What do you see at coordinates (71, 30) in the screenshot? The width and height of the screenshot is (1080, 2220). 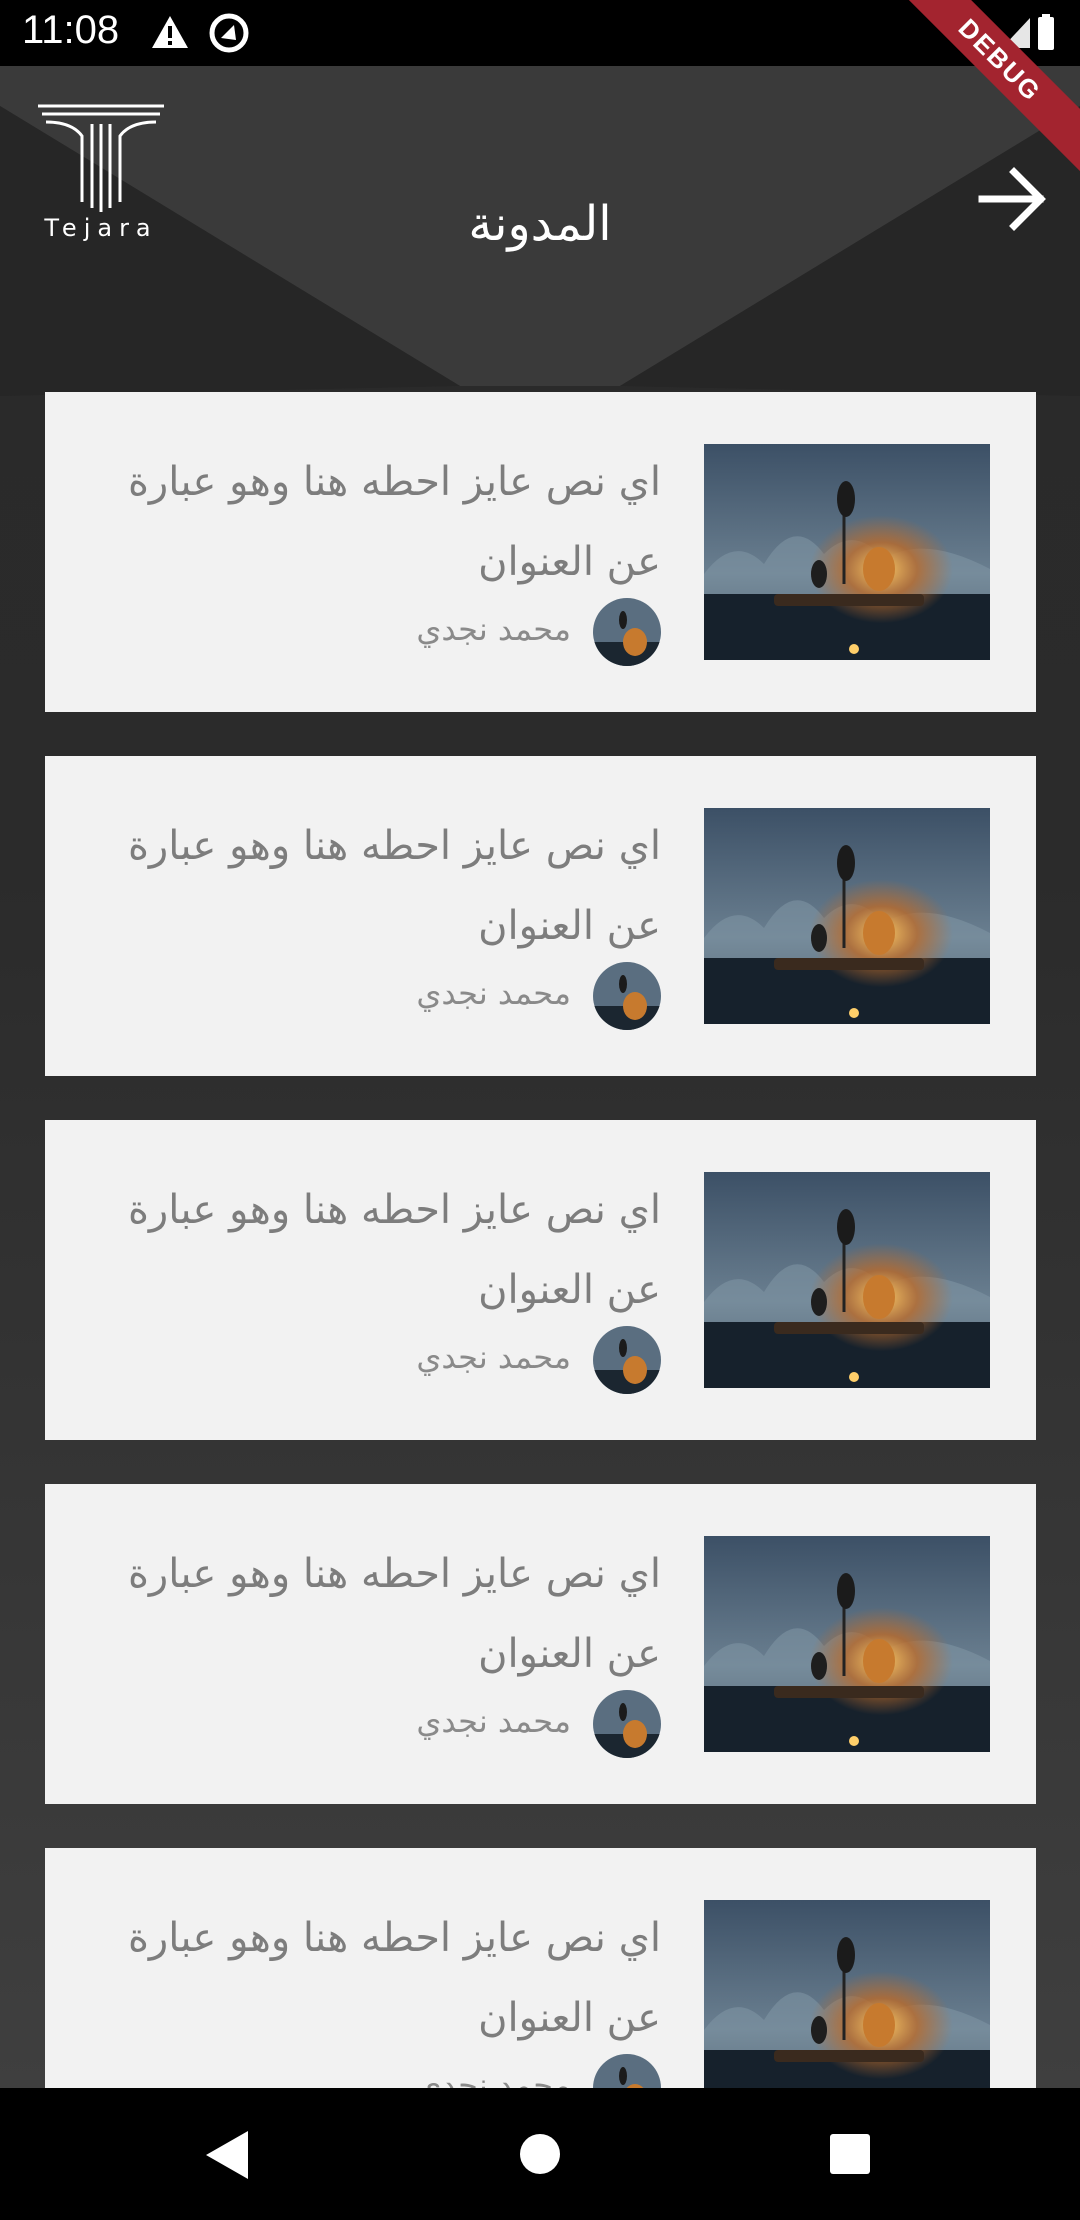 I see `status-time: 11:08` at bounding box center [71, 30].